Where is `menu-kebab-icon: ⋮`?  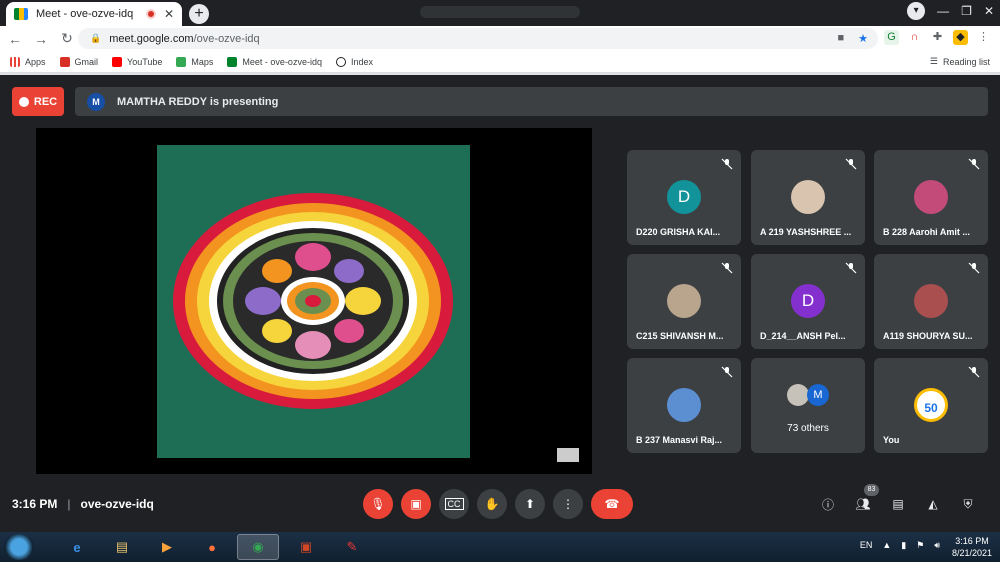 menu-kebab-icon: ⋮ is located at coordinates (983, 37).